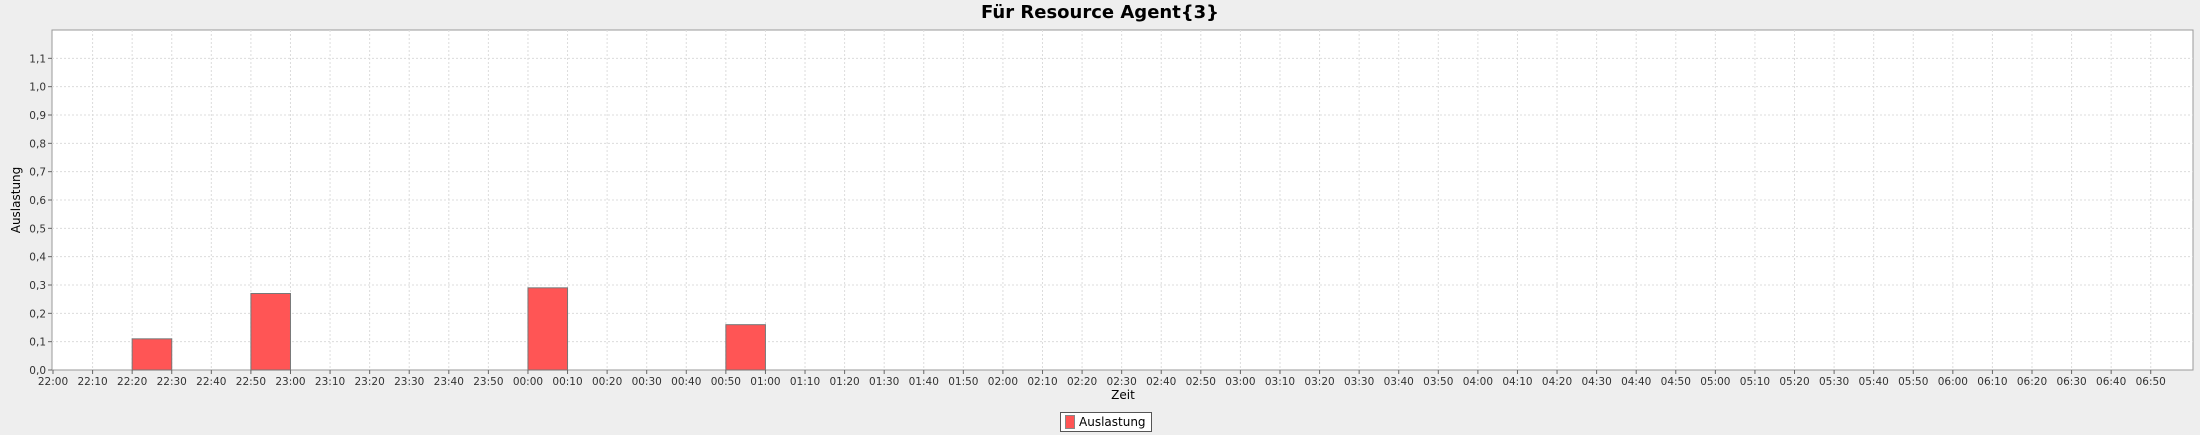 The image size is (2200, 435). What do you see at coordinates (40, 215) in the screenshot?
I see `y-axis: 0,00,10,20,30,40,50,60,70,80,91,01,1` at bounding box center [40, 215].